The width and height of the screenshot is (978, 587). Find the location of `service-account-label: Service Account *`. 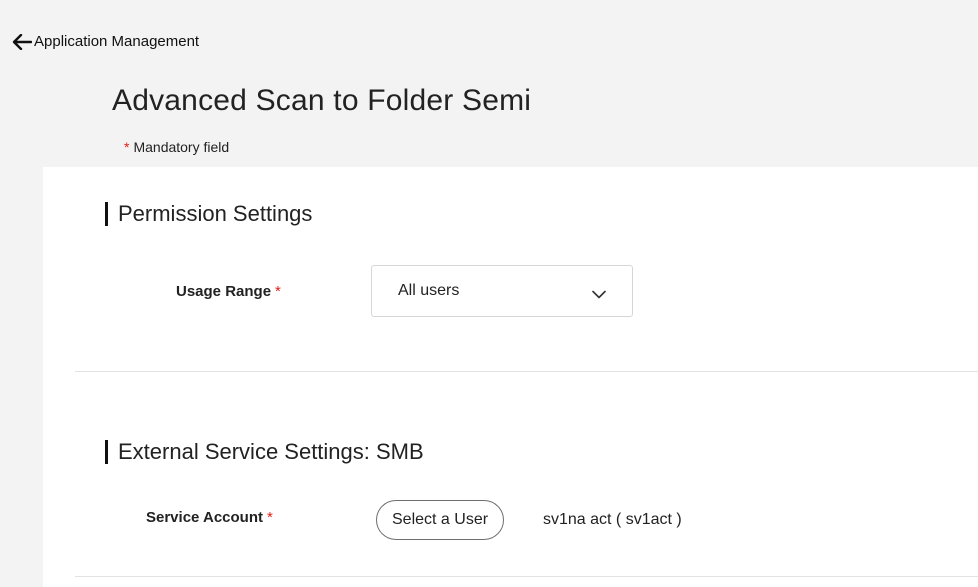

service-account-label: Service Account * is located at coordinates (209, 517).